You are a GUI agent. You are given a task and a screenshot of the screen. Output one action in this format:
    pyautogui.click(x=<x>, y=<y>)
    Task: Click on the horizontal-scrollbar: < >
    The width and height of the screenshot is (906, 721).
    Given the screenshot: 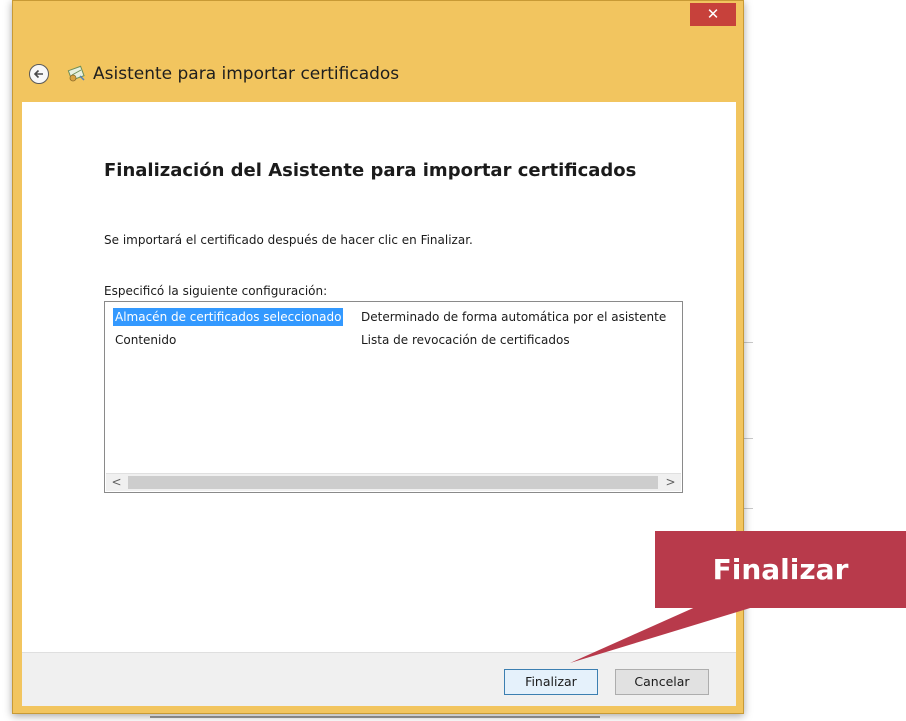 What is the action you would take?
    pyautogui.click(x=393, y=482)
    